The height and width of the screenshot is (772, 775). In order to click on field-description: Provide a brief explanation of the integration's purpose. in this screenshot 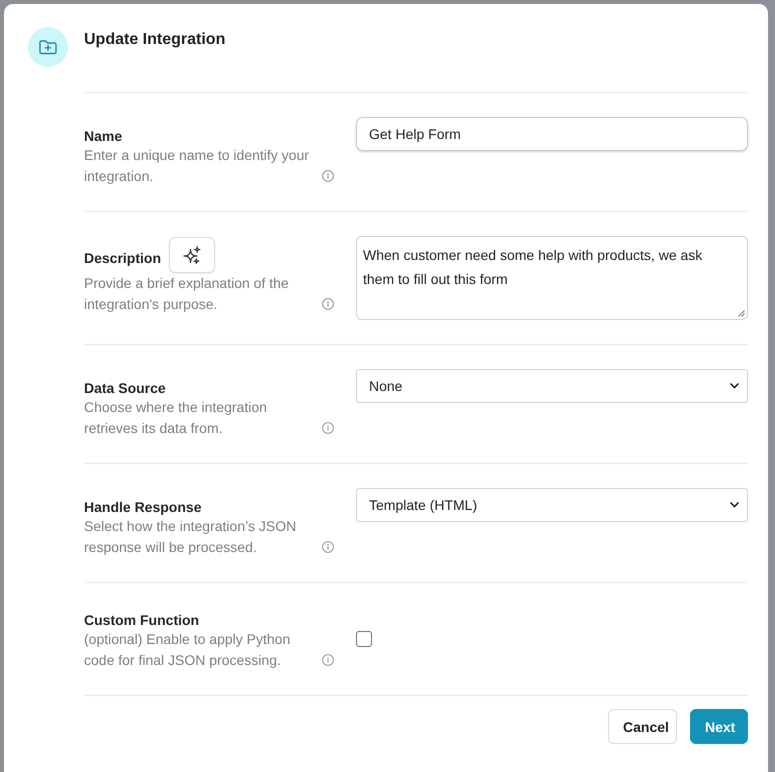, I will do `click(187, 294)`.